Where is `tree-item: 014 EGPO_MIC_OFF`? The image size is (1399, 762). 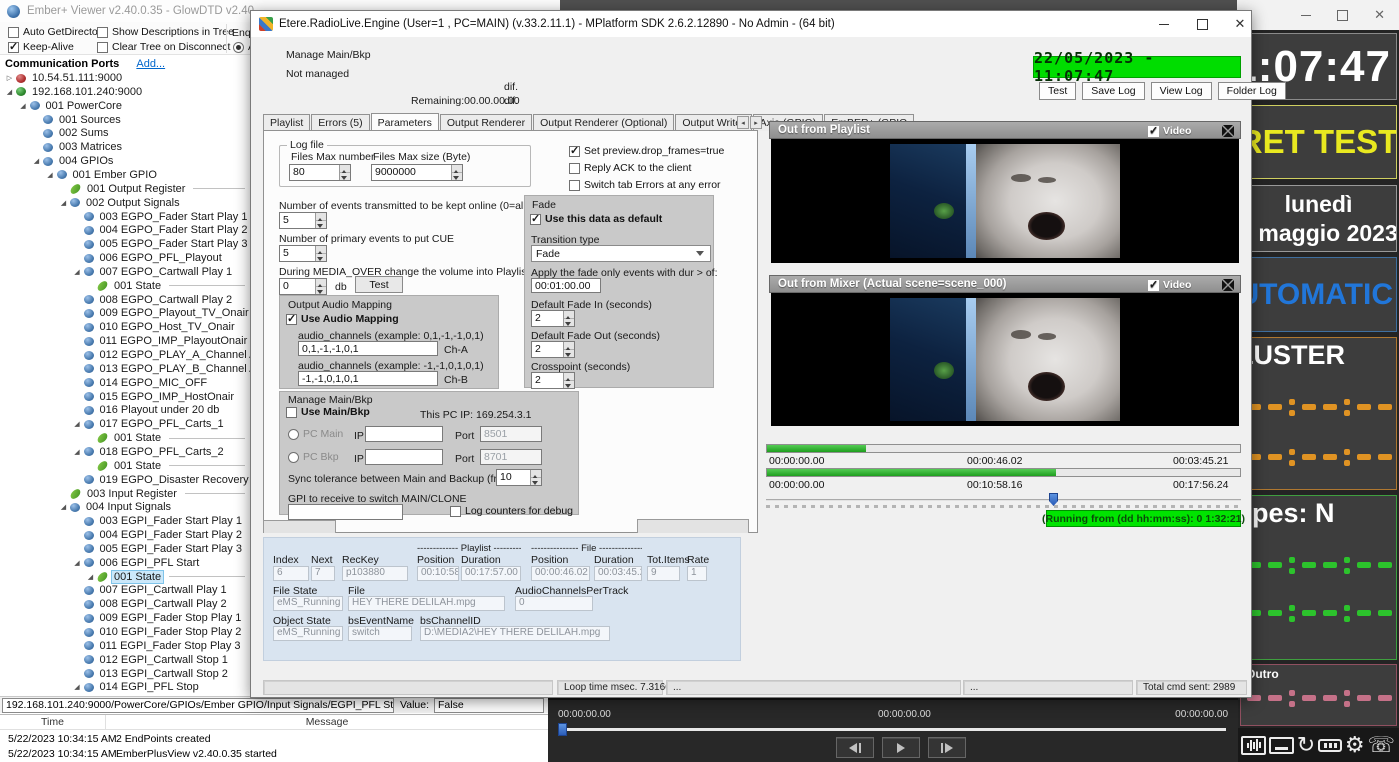 tree-item: 014 EGPO_MIC_OFF is located at coordinates (124, 383).